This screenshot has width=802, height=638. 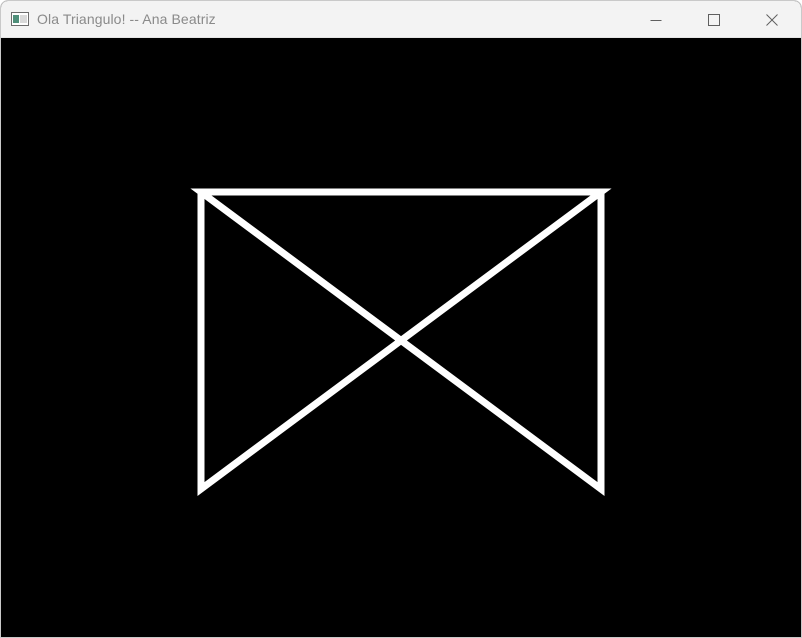 I want to click on close-button, so click(x=772, y=19).